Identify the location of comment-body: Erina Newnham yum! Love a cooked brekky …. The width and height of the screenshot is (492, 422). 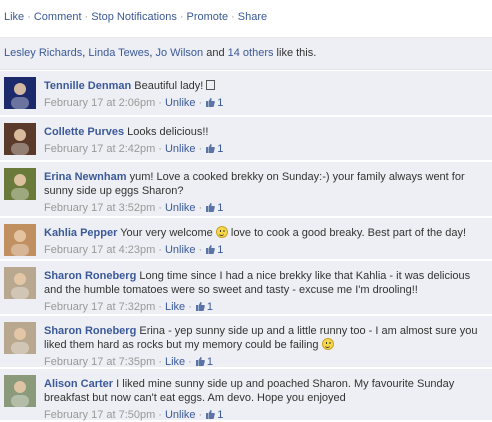
(264, 192).